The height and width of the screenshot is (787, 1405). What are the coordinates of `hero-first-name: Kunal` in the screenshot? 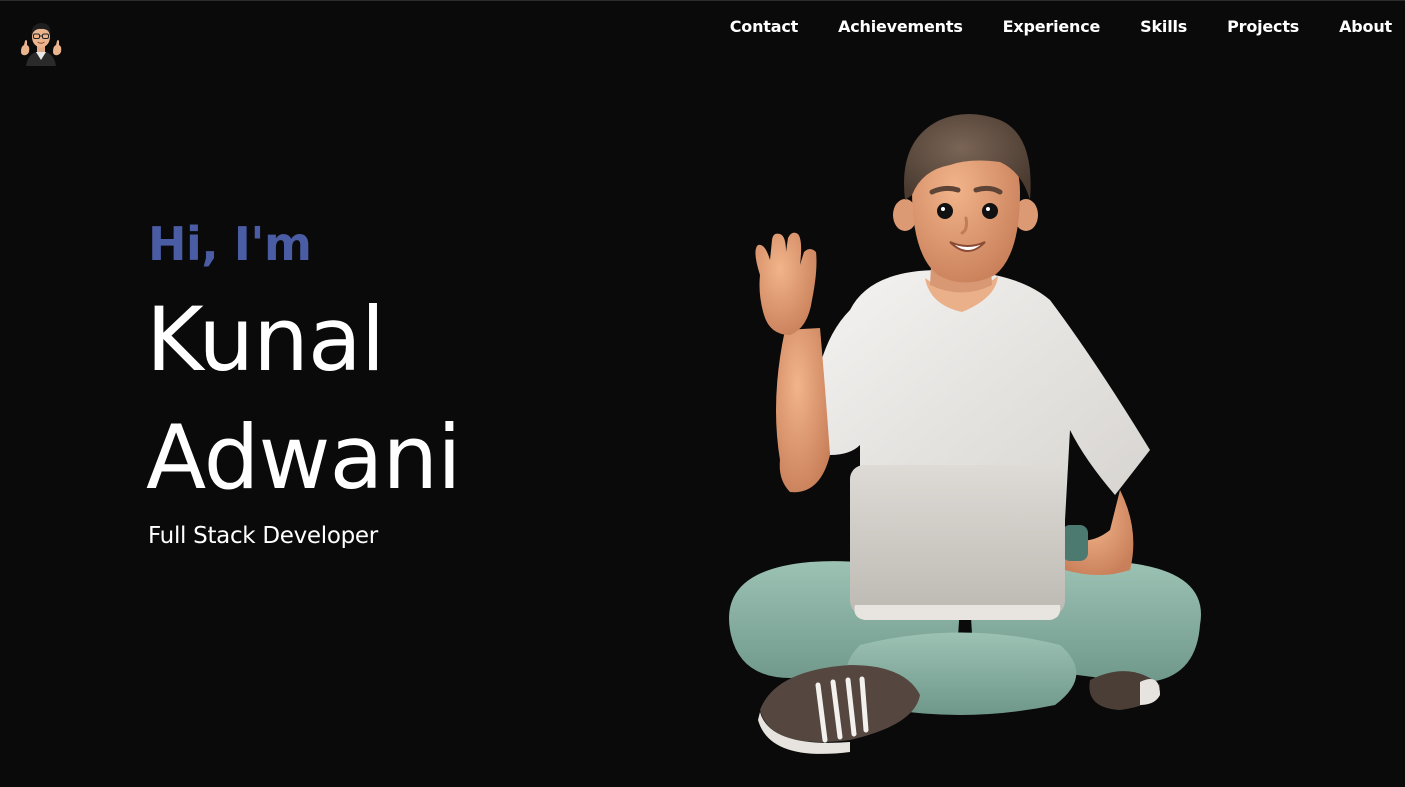 It's located at (265, 339).